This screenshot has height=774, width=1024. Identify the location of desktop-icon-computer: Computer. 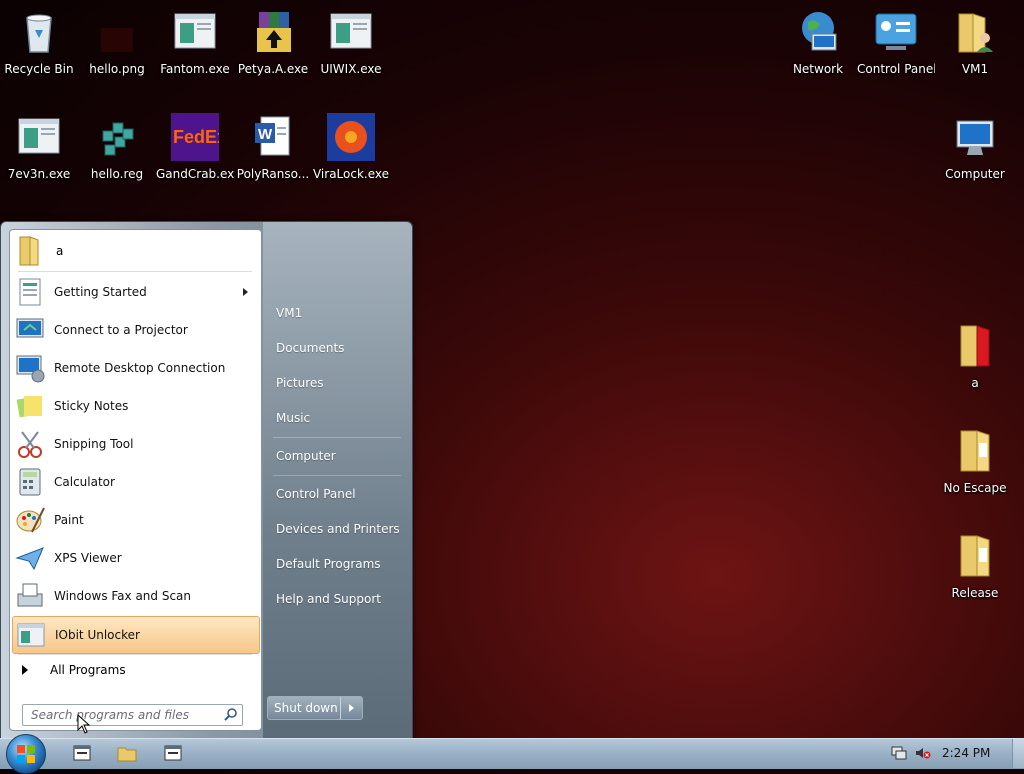
(975, 147).